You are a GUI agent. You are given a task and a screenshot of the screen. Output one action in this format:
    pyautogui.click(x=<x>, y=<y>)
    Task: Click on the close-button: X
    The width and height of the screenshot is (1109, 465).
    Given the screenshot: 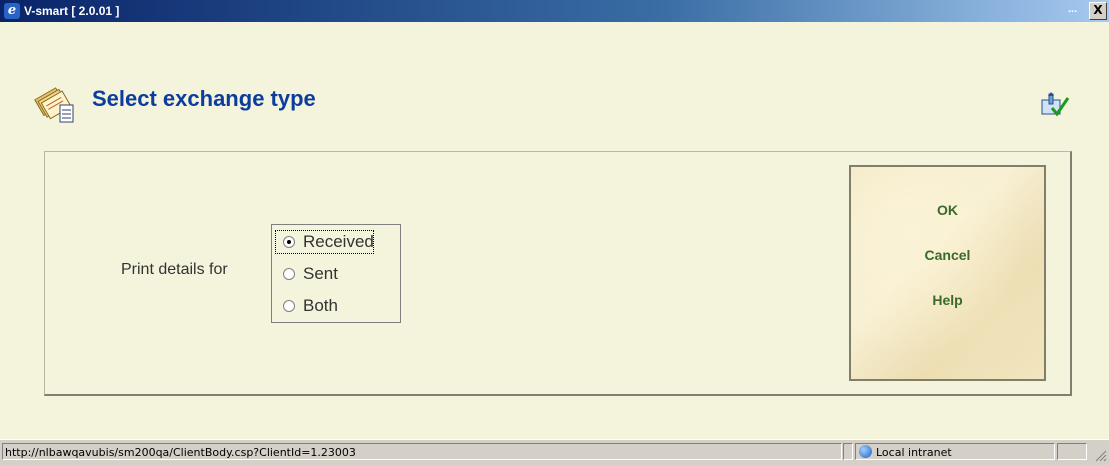 What is the action you would take?
    pyautogui.click(x=1098, y=11)
    